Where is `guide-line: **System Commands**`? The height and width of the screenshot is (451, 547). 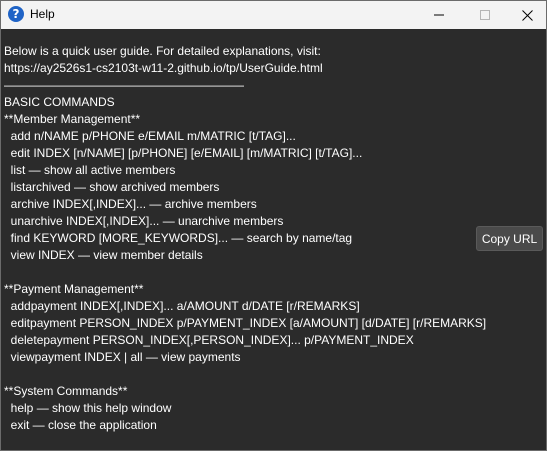
guide-line: **System Commands** is located at coordinates (66, 391).